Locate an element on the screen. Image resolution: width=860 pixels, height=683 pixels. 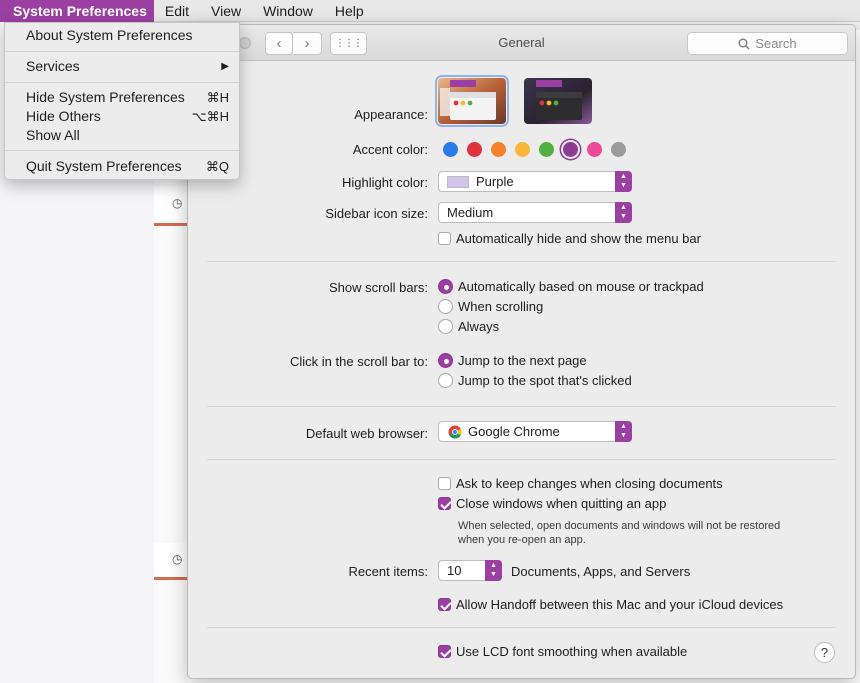
recent-items-suffix-text: Documents, Apps, and Servers is located at coordinates (601, 571).